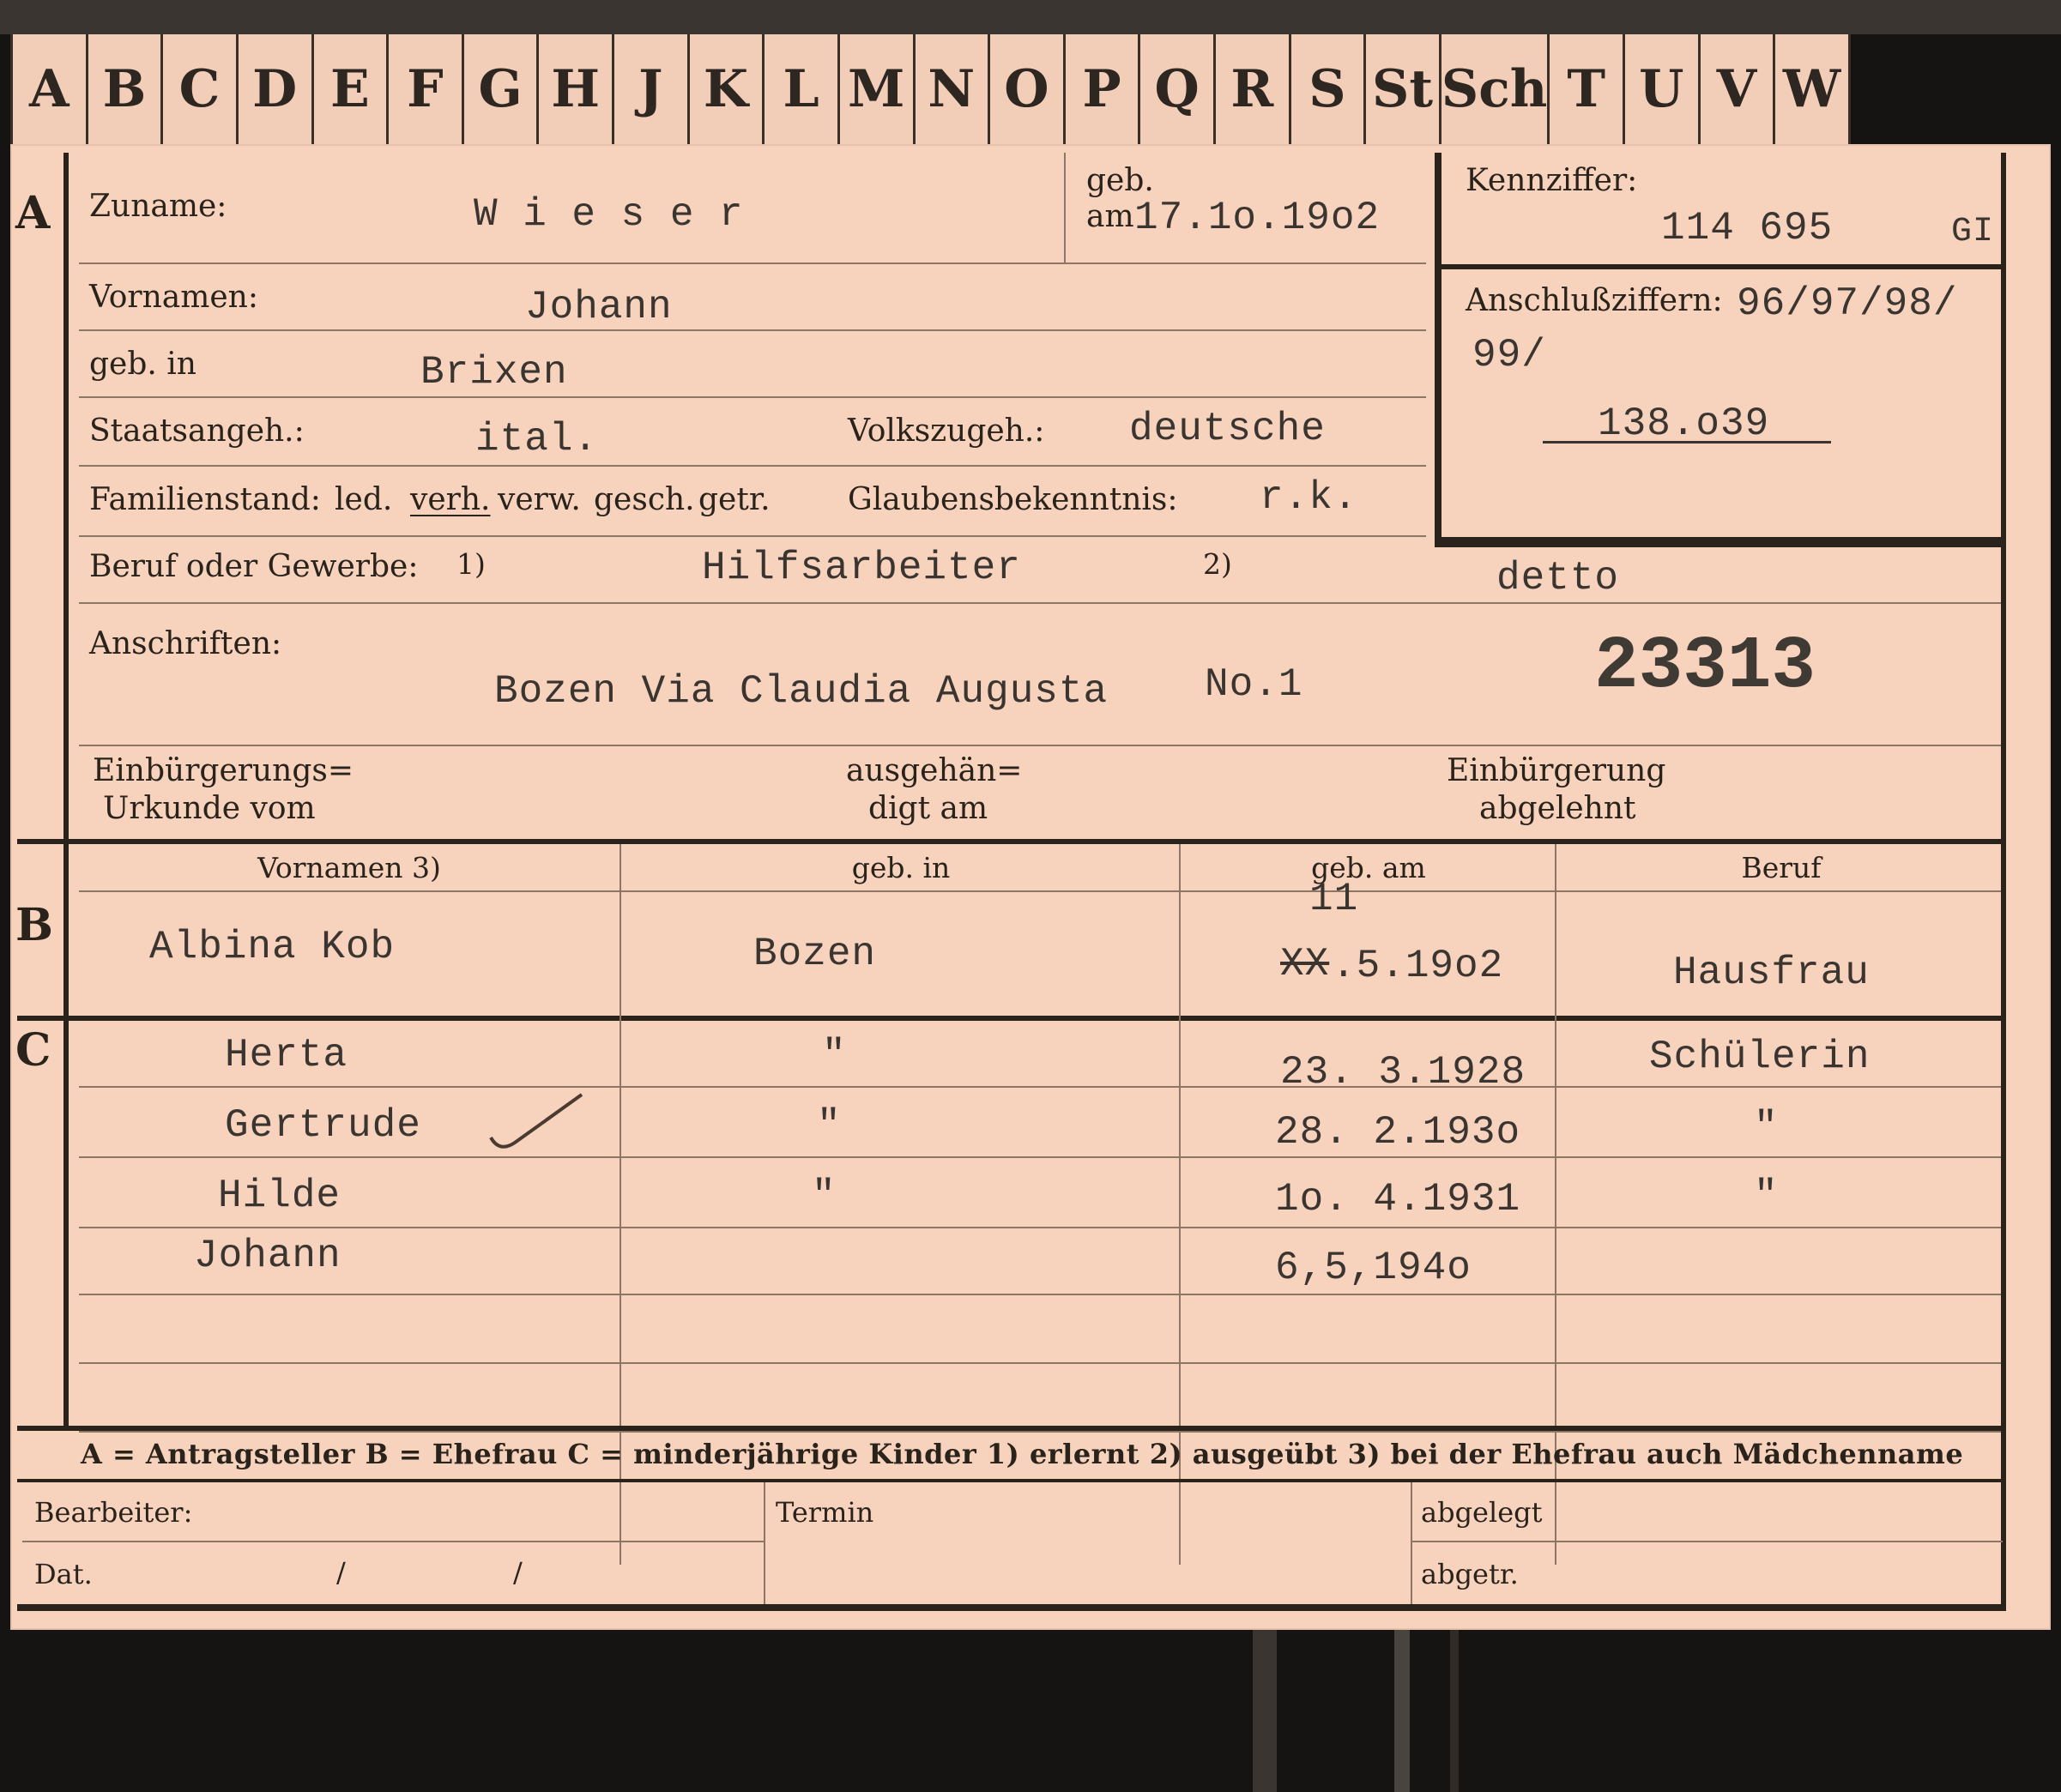  What do you see at coordinates (1013, 500) in the screenshot?
I see `religion-label: Glaubensbekenntnis:` at bounding box center [1013, 500].